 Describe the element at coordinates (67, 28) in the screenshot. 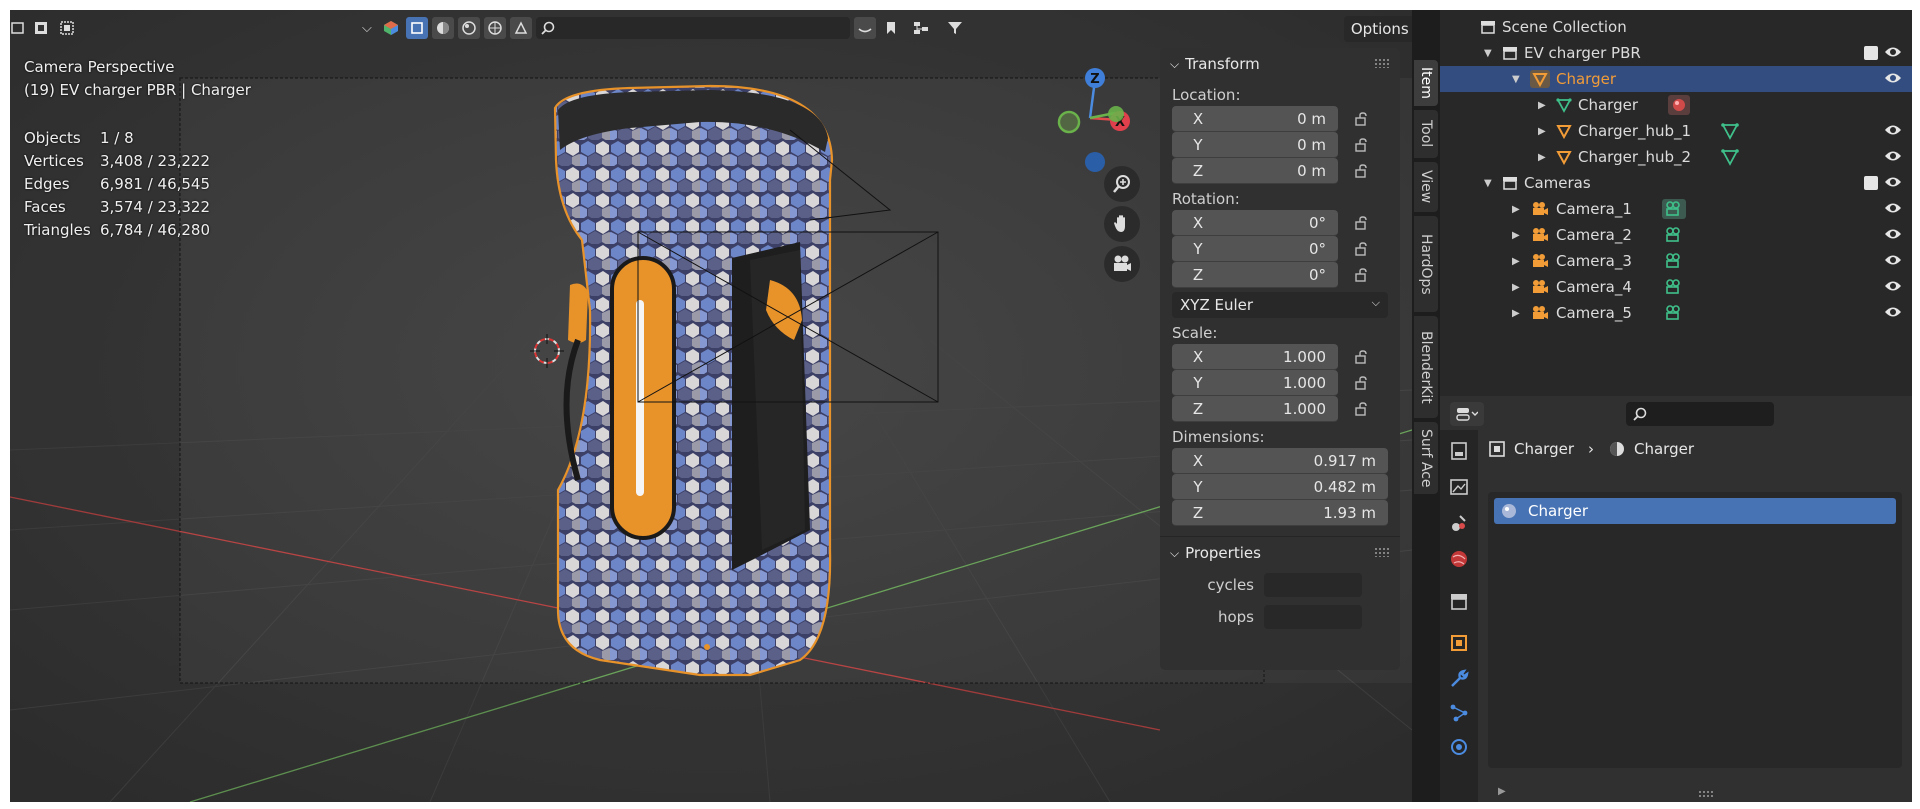

I see `select-subtract-icon` at that location.